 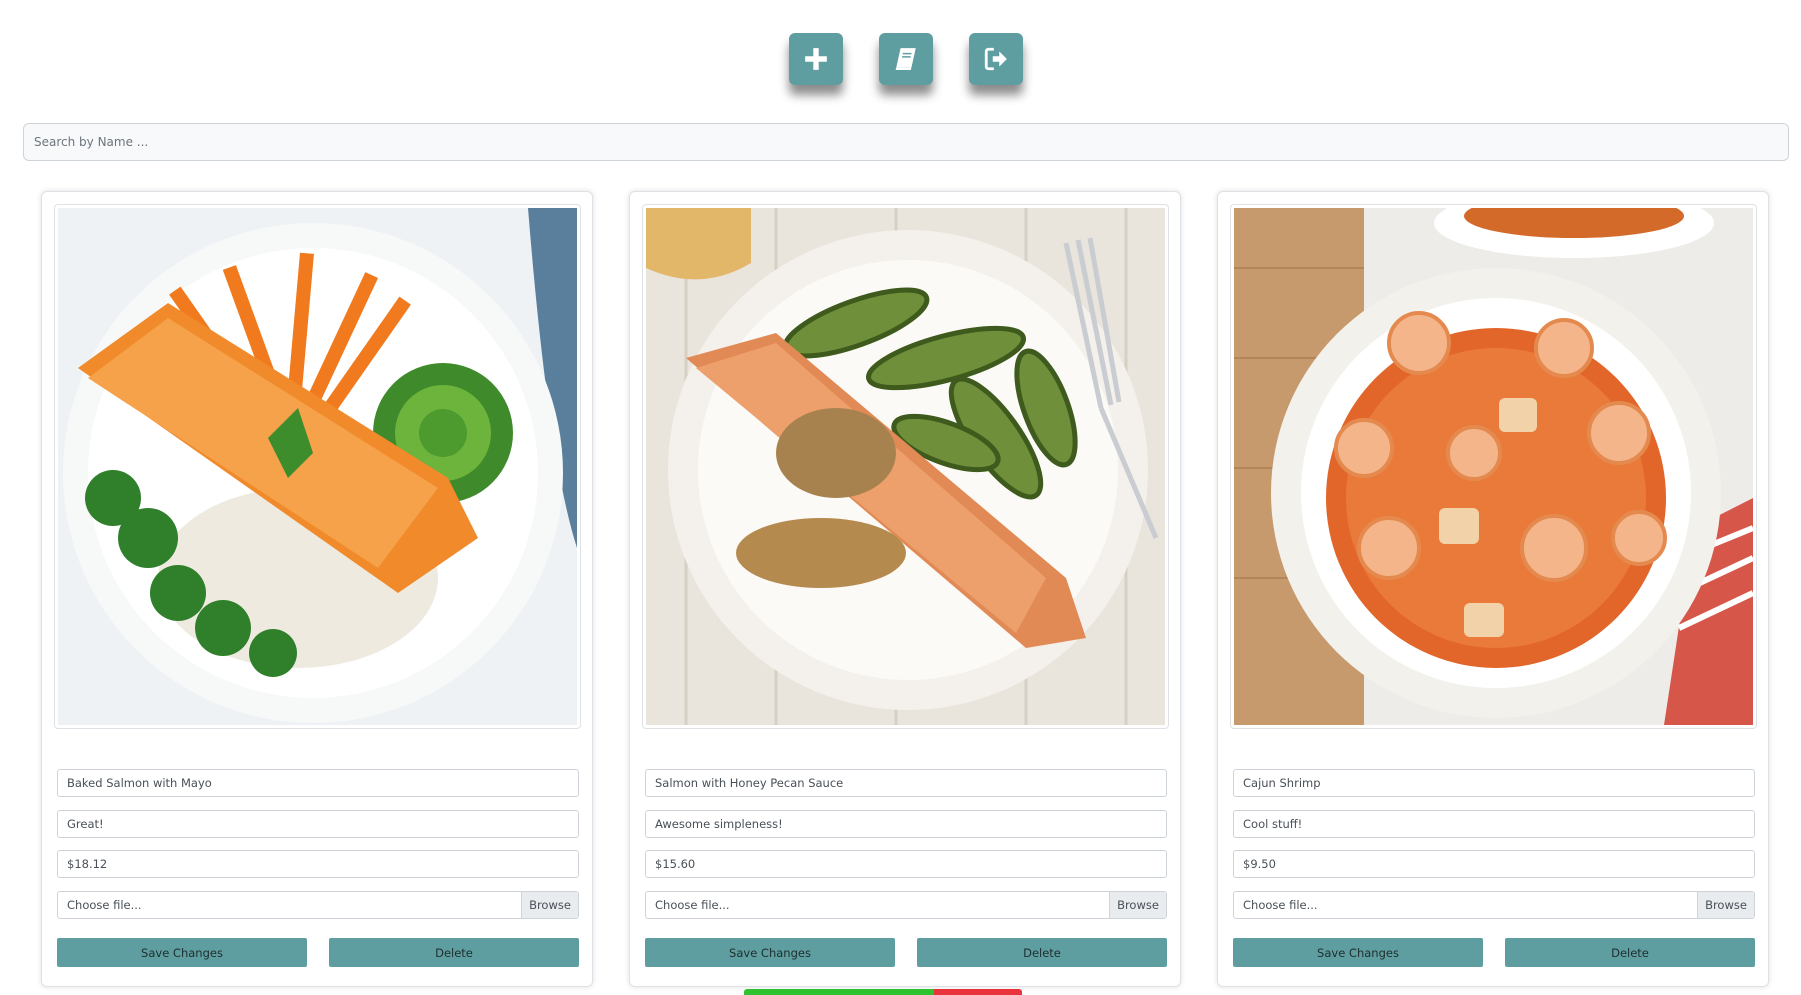 What do you see at coordinates (839, 992) in the screenshot?
I see `status-ok-bar` at bounding box center [839, 992].